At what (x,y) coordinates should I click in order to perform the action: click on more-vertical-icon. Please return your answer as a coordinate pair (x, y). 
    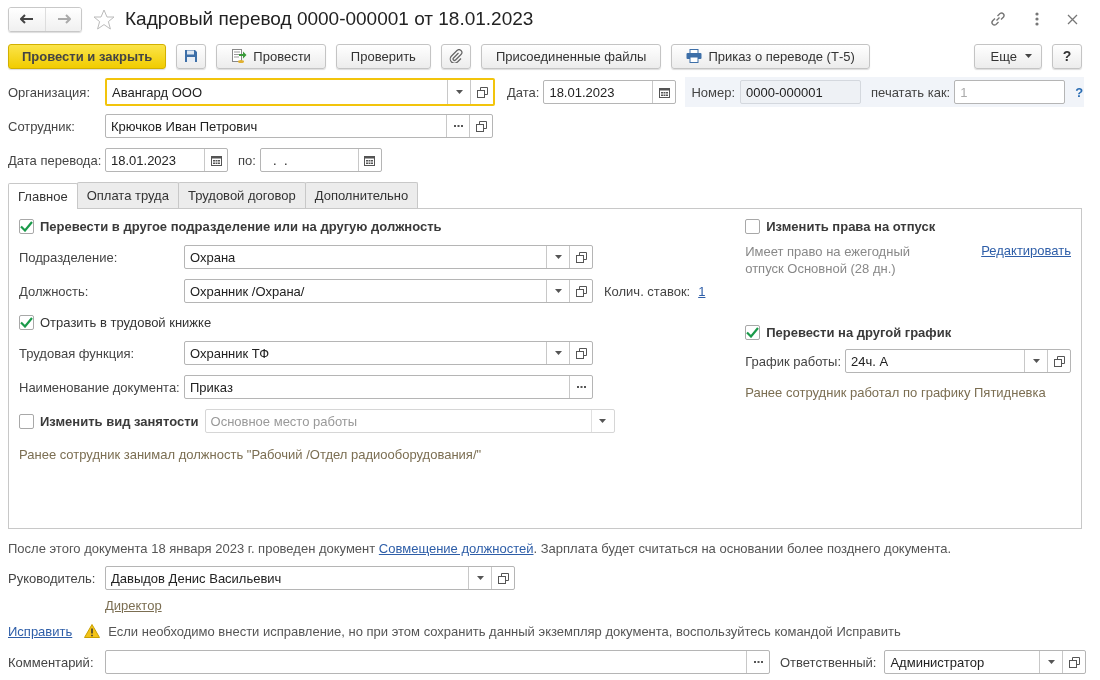
    Looking at the image, I should click on (1037, 19).